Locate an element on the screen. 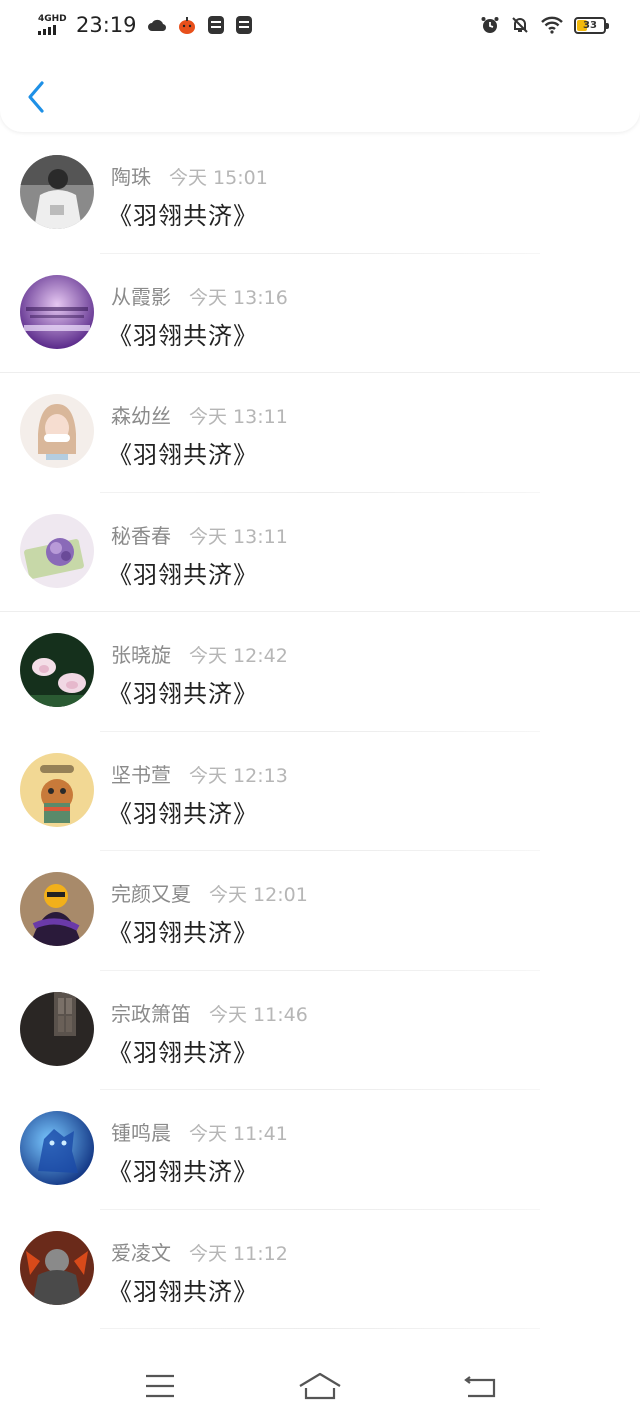 Image resolution: width=640 pixels, height=1422 pixels. home-icon is located at coordinates (320, 1386).